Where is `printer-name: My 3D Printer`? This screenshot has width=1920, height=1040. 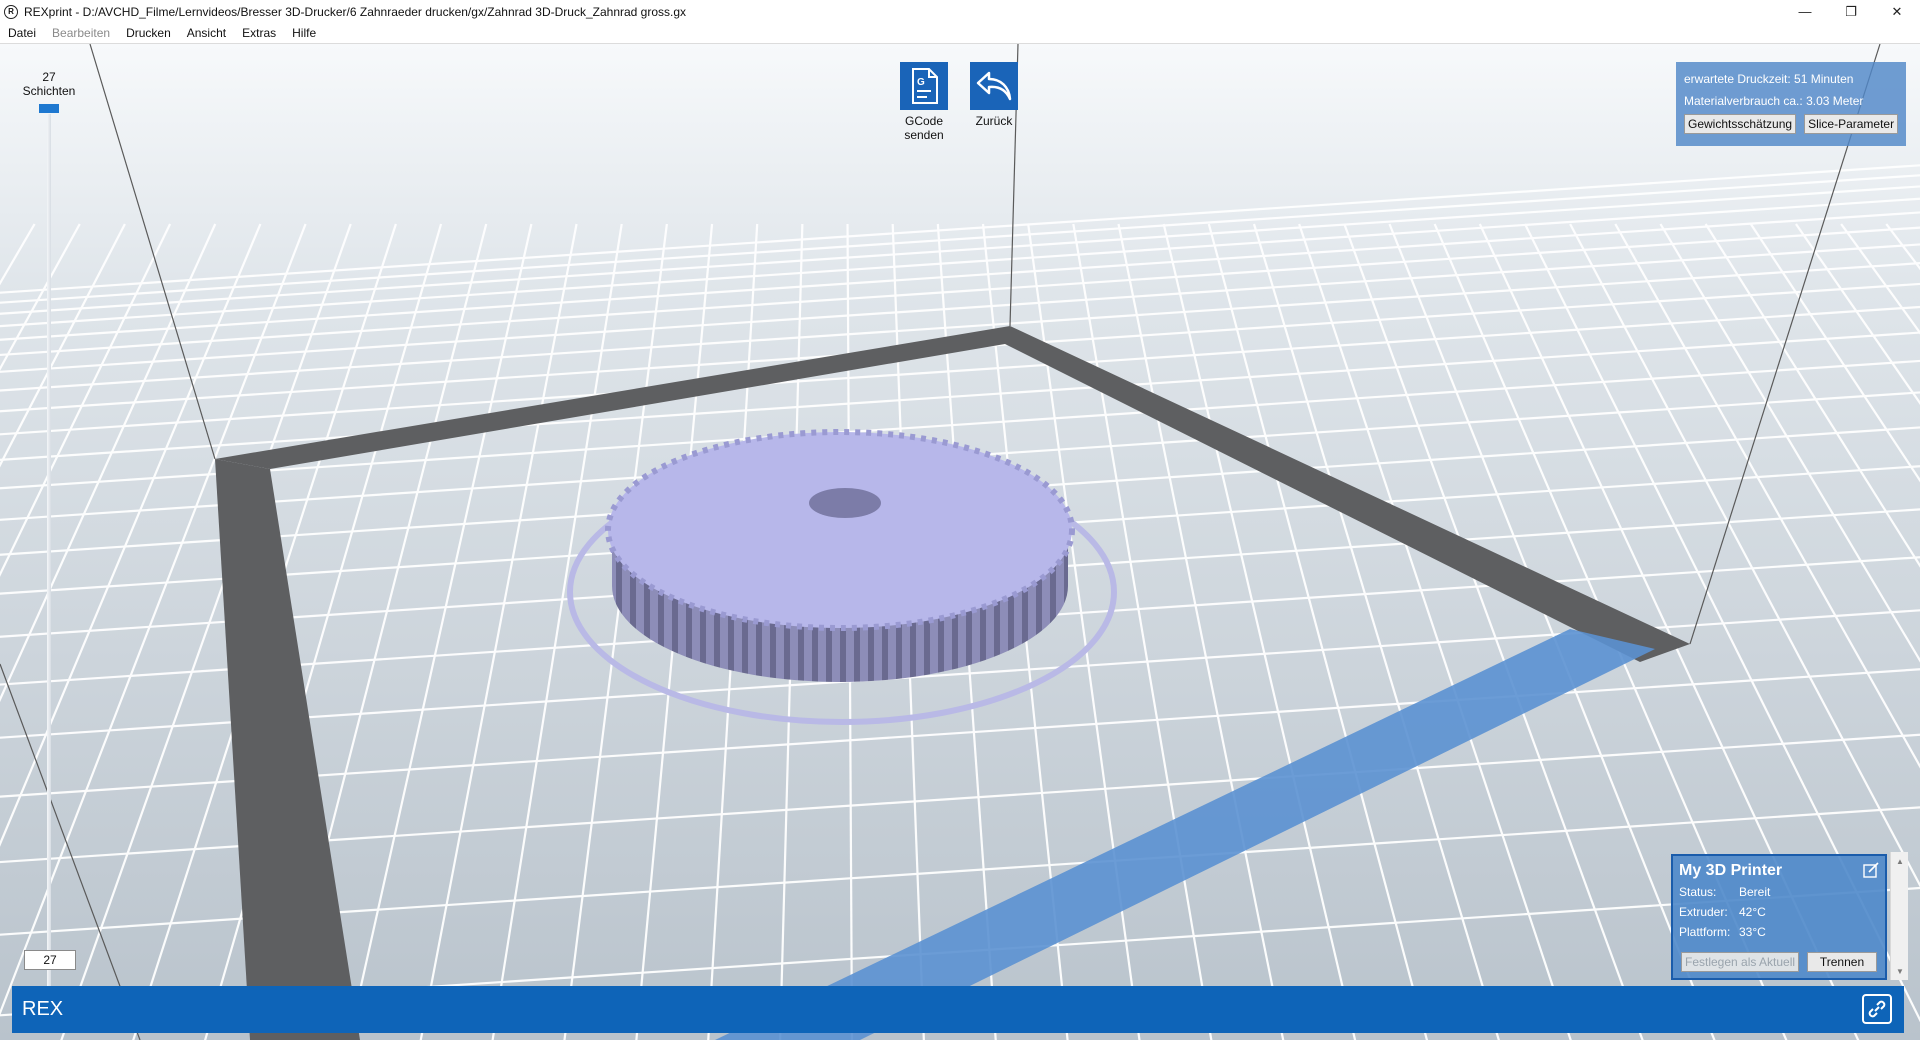
printer-name: My 3D Printer is located at coordinates (1731, 870).